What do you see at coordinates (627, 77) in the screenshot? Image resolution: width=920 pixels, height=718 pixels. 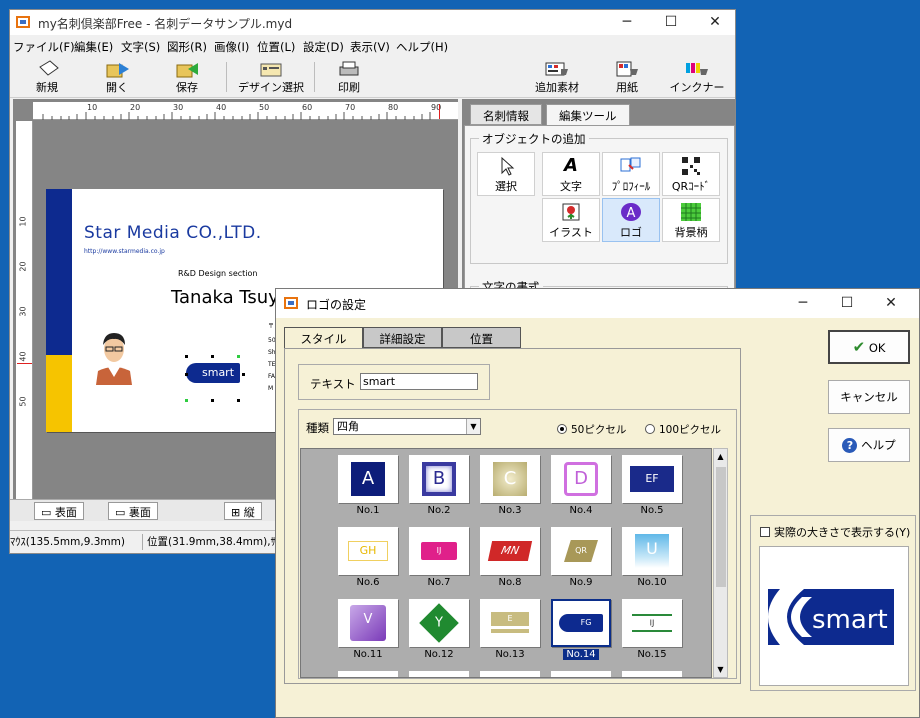 I see `paper-button: 用紙` at bounding box center [627, 77].